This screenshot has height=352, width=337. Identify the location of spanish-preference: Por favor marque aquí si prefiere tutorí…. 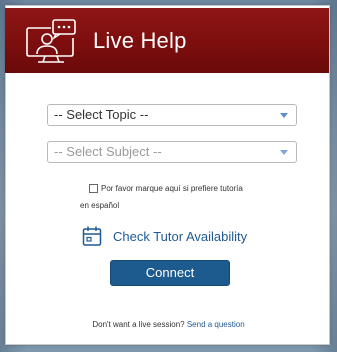
(180, 197).